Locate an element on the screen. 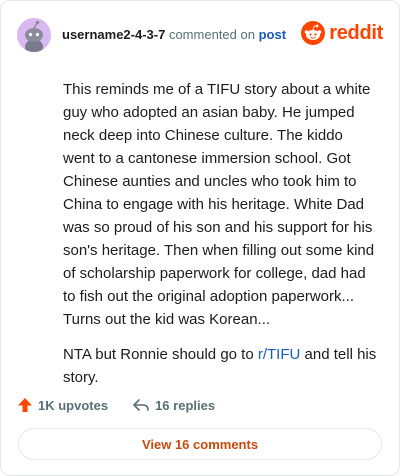 The image size is (400, 476). reply-button: 16 replies is located at coordinates (173, 405).